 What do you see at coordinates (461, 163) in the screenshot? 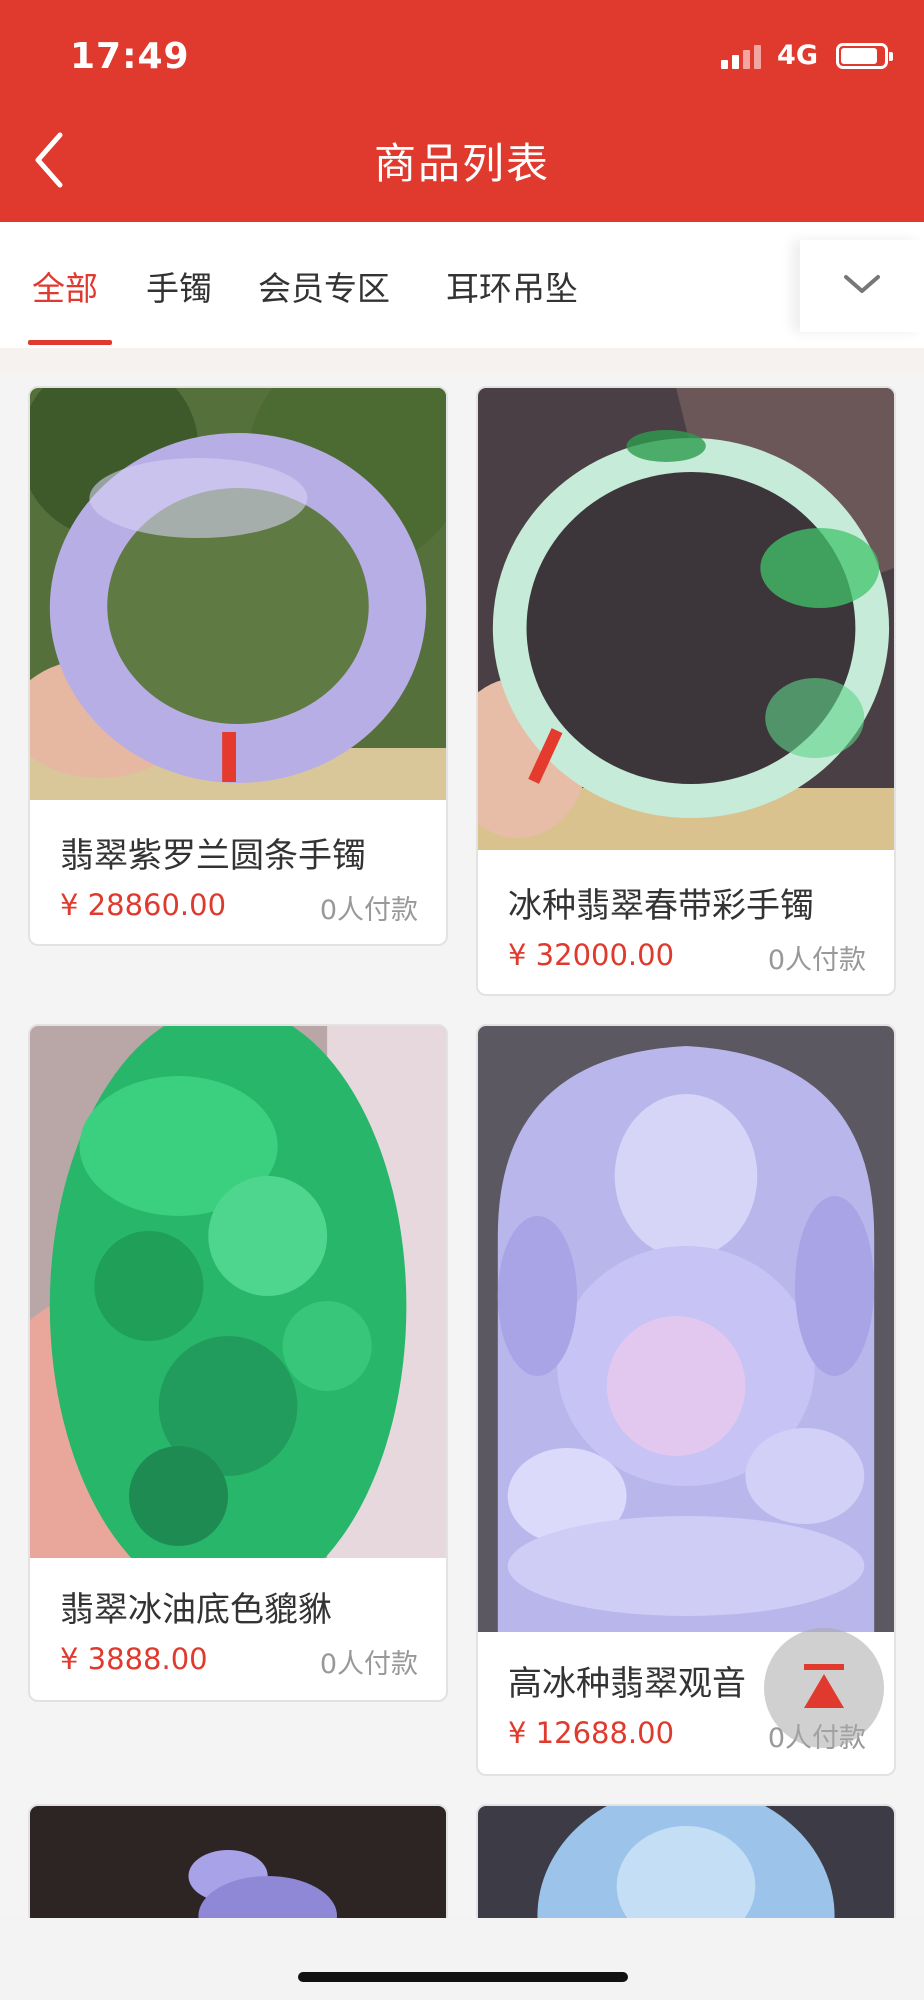
I see `page-title: 商品列表` at bounding box center [461, 163].